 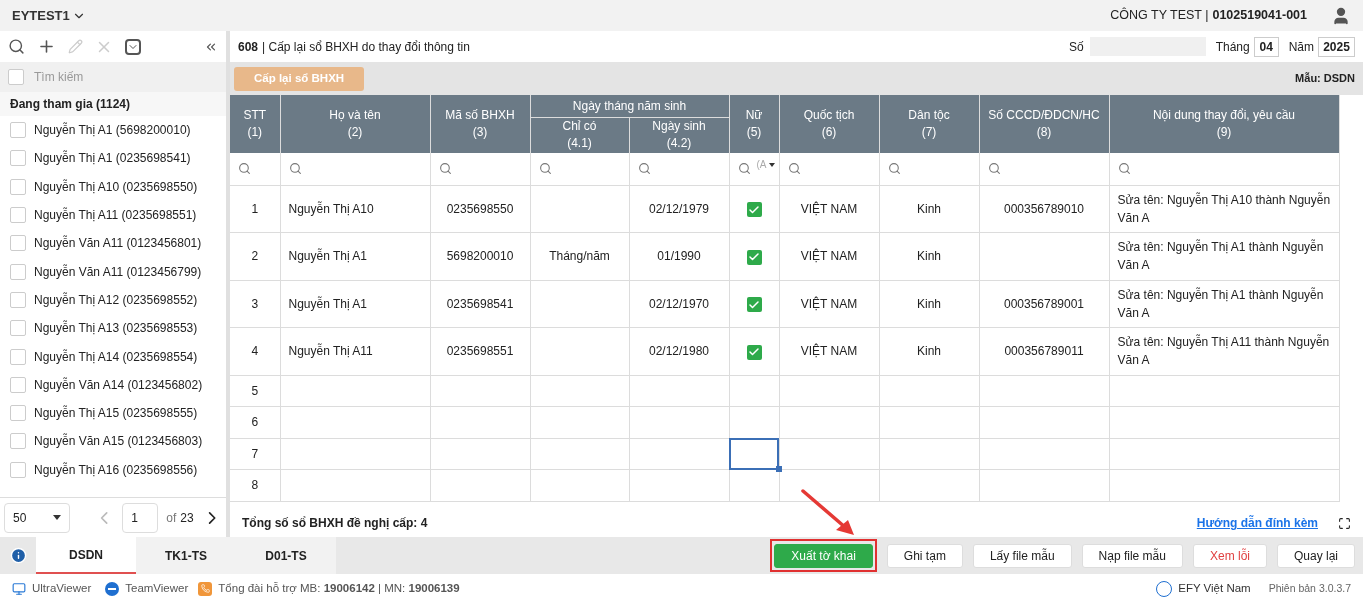 I want to click on employee-list-item: Nguyễn Văn A11 (0123456801), so click(x=113, y=243).